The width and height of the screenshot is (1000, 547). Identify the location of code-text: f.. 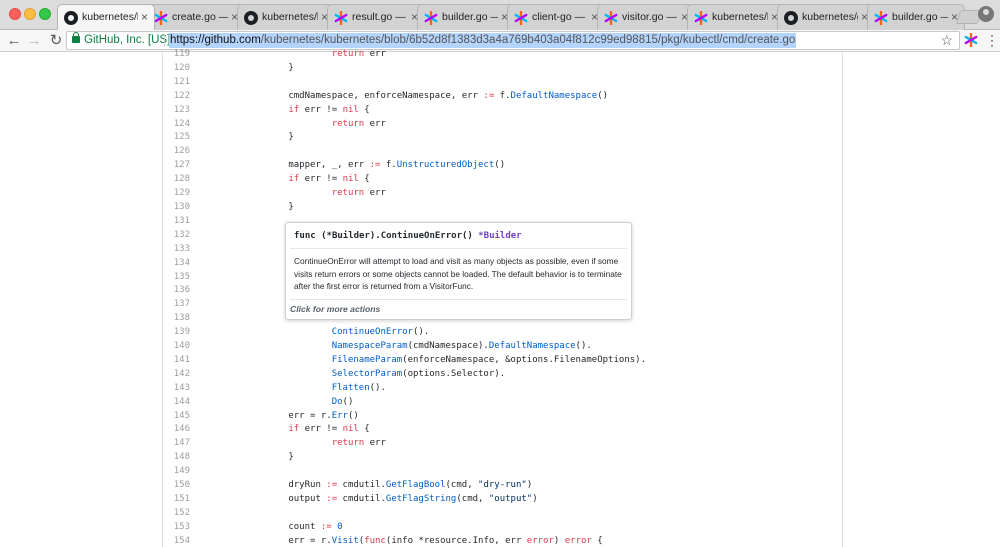
(388, 165).